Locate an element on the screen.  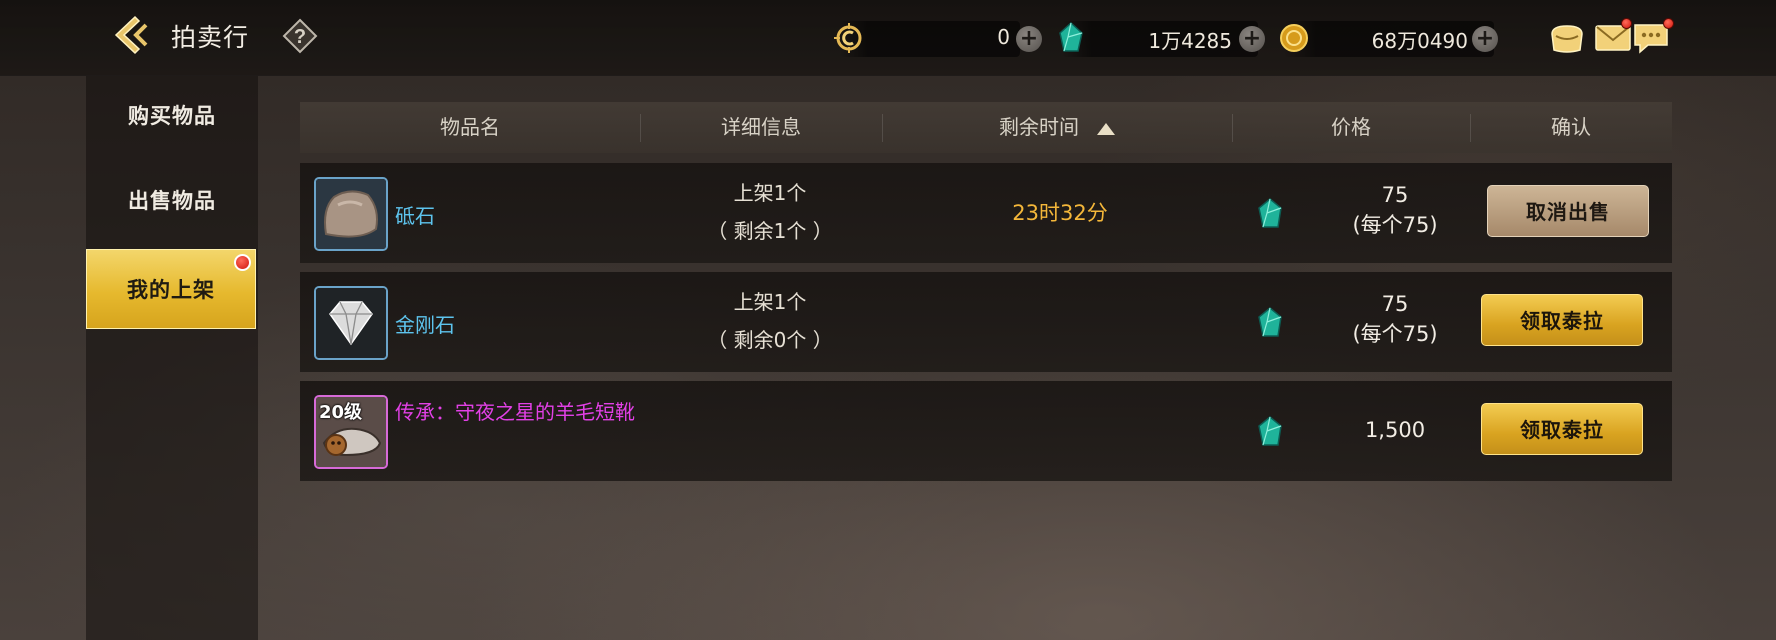
table-row: 20级 传承：守夜之星的羊毛短靴 1,500 领取泰拉 is located at coordinates (986, 431).